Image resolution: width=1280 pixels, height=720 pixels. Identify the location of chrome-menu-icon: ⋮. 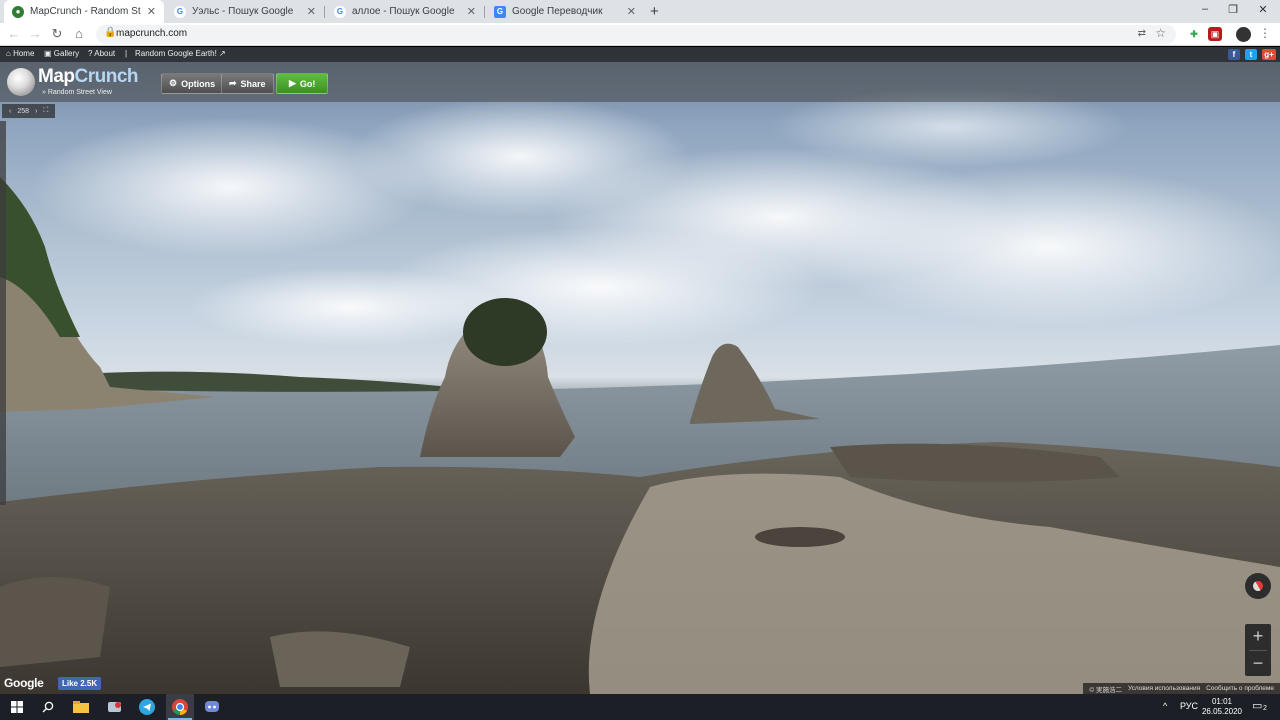
(1265, 33).